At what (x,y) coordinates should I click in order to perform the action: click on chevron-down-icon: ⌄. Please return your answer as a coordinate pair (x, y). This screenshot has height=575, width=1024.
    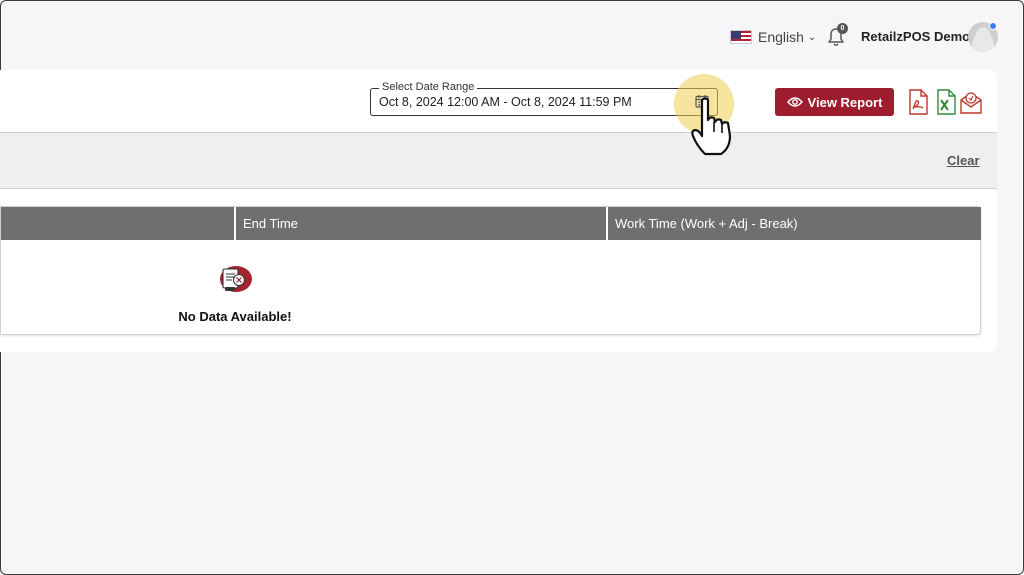
    Looking at the image, I should click on (812, 37).